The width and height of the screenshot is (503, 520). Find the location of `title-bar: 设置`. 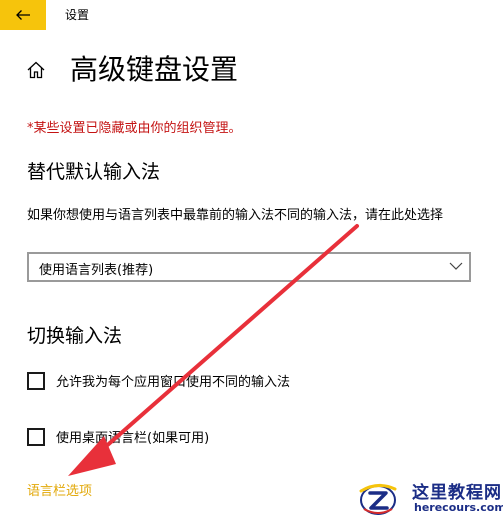

title-bar: 设置 is located at coordinates (251, 15).